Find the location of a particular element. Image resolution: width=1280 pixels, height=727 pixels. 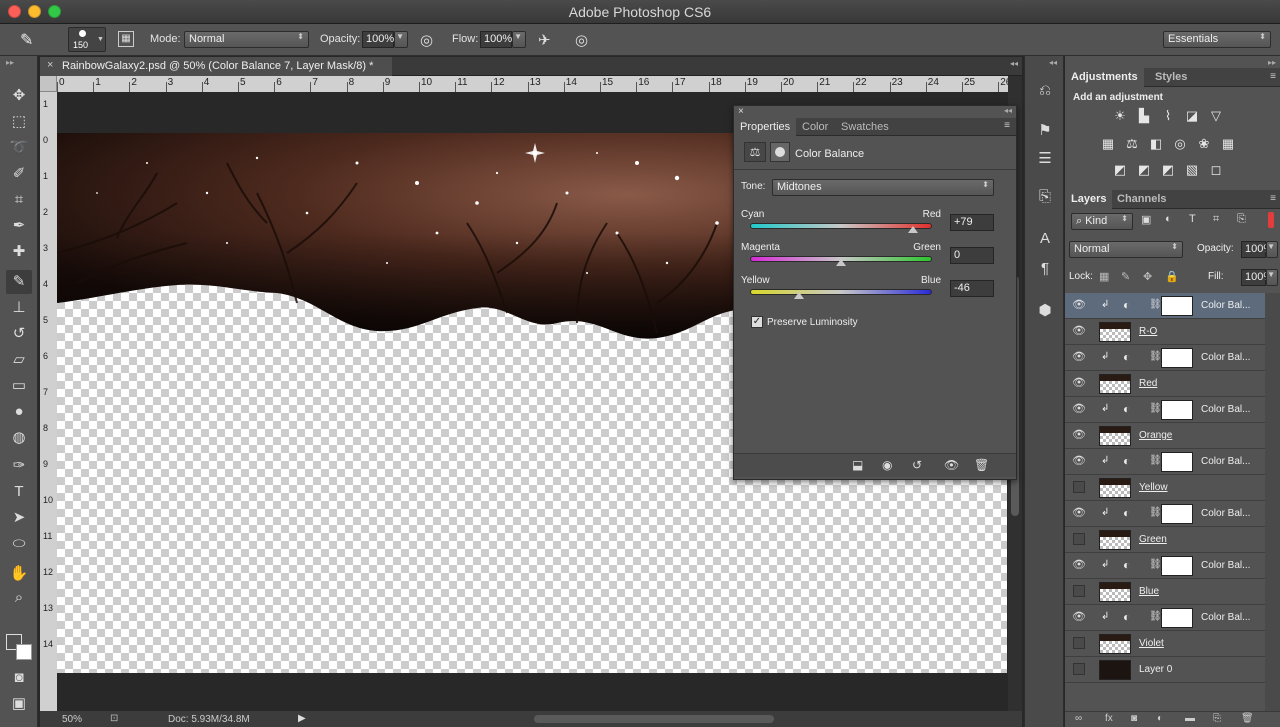

3d-panel-icon: ⬢ is located at coordinates (1045, 311).